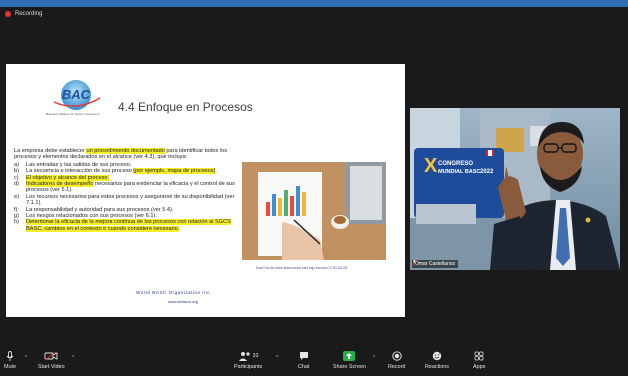  I want to click on apps-label: Apps, so click(479, 367).